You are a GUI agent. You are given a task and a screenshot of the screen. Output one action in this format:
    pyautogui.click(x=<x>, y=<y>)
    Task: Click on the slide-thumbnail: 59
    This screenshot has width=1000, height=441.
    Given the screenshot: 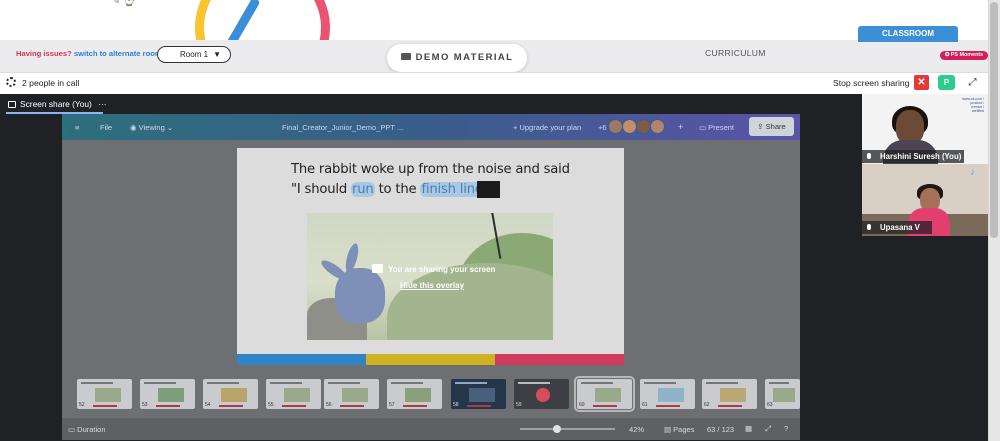 What is the action you would take?
    pyautogui.click(x=541, y=394)
    